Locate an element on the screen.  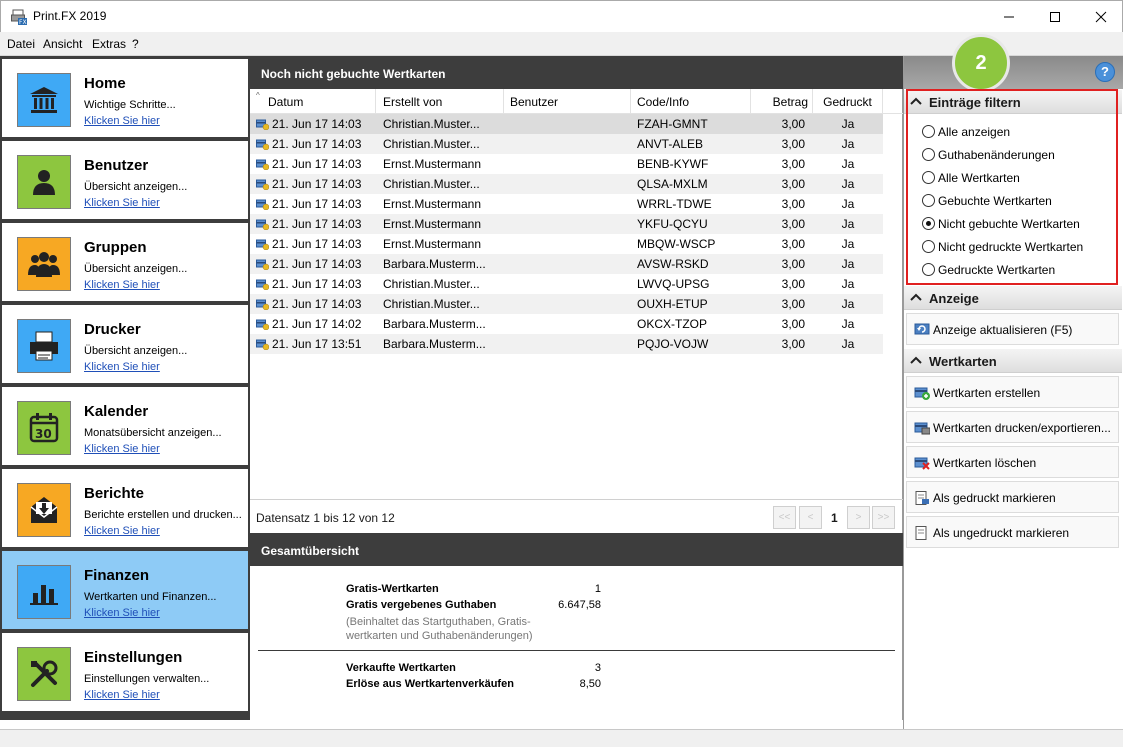
create-cards-button: Wertkarten erstellen is located at coordinates (1012, 392).